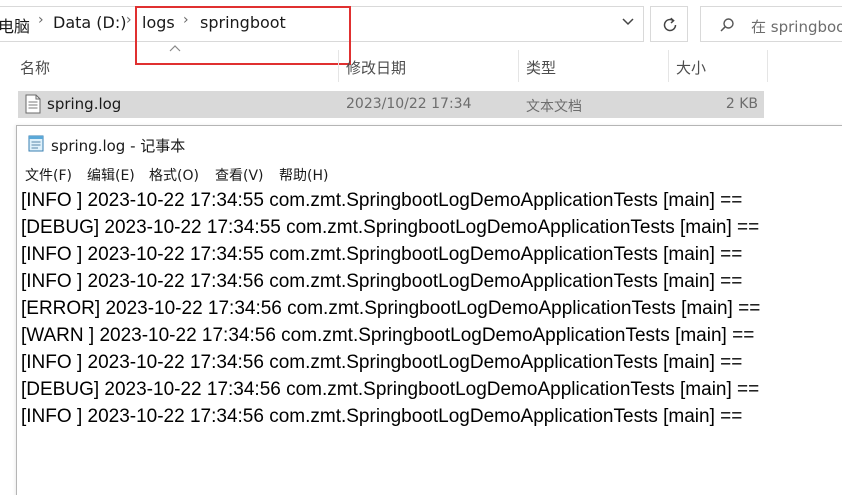 Image resolution: width=842 pixels, height=495 pixels. Describe the element at coordinates (429, 174) in the screenshot. I see `menu-bar: 文件(F) 编辑(E) 格式(O) 查看(V) 帮助(H)` at that location.